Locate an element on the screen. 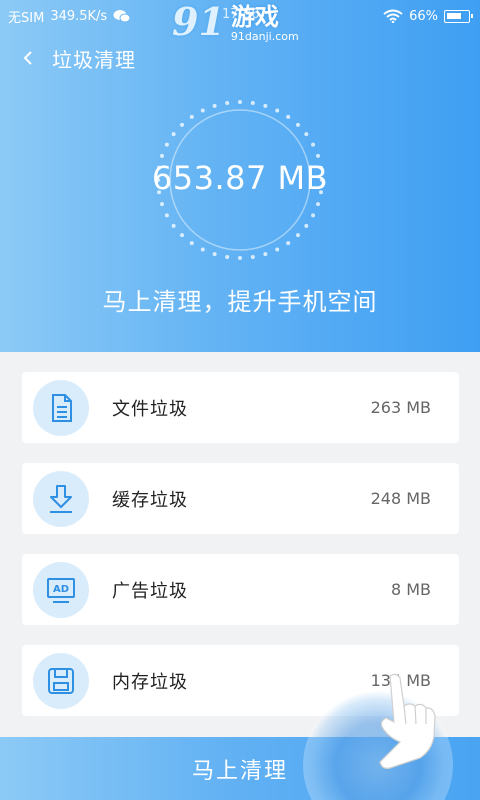 The width and height of the screenshot is (480, 800). svg-text: AD is located at coordinates (61, 589).